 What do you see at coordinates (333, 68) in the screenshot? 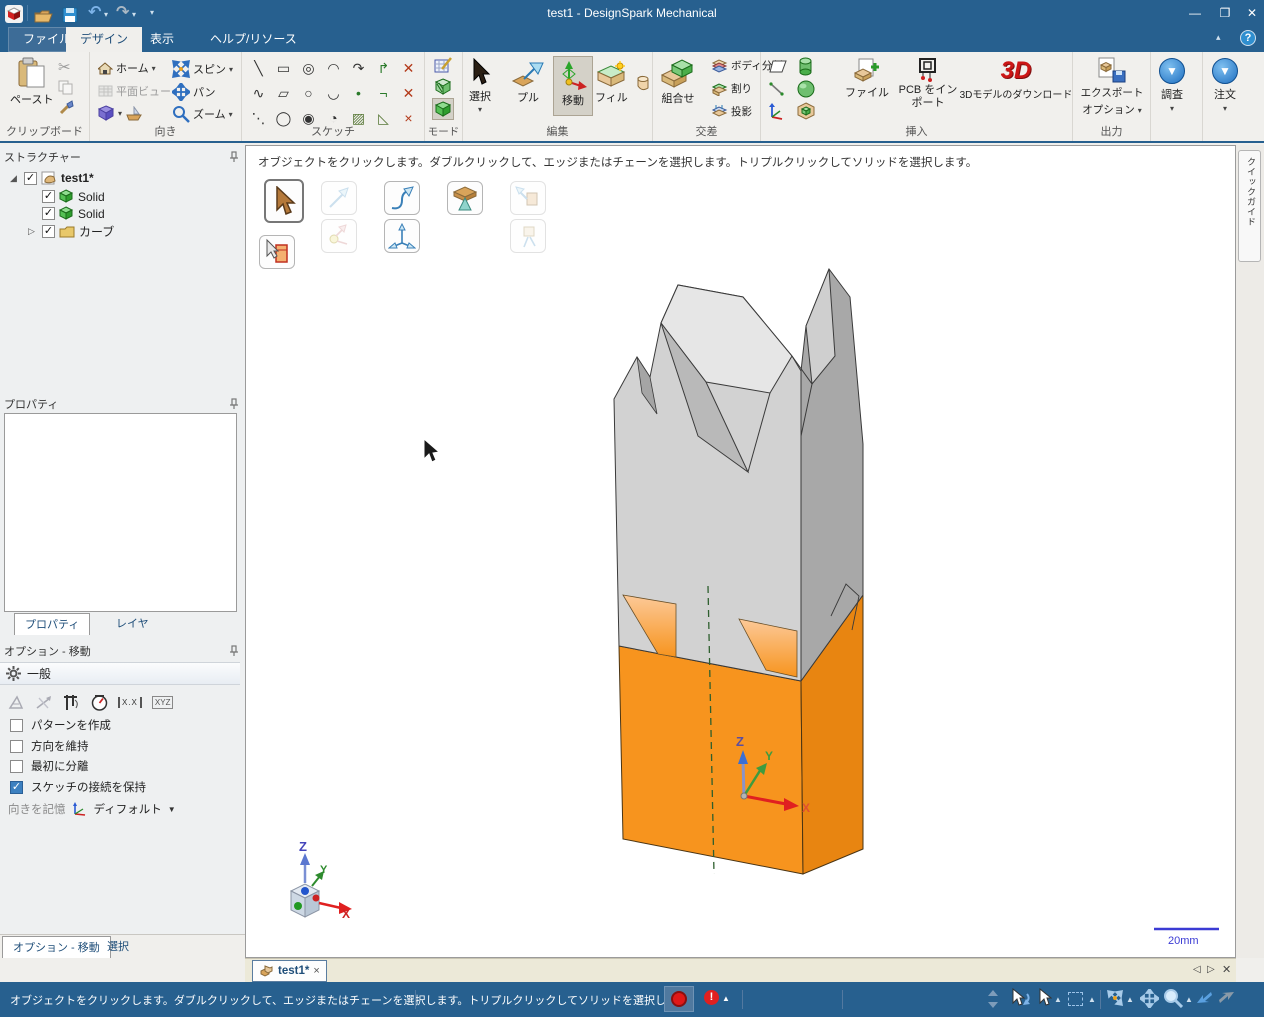
I see `sketch-tool-icon: ◠` at bounding box center [333, 68].